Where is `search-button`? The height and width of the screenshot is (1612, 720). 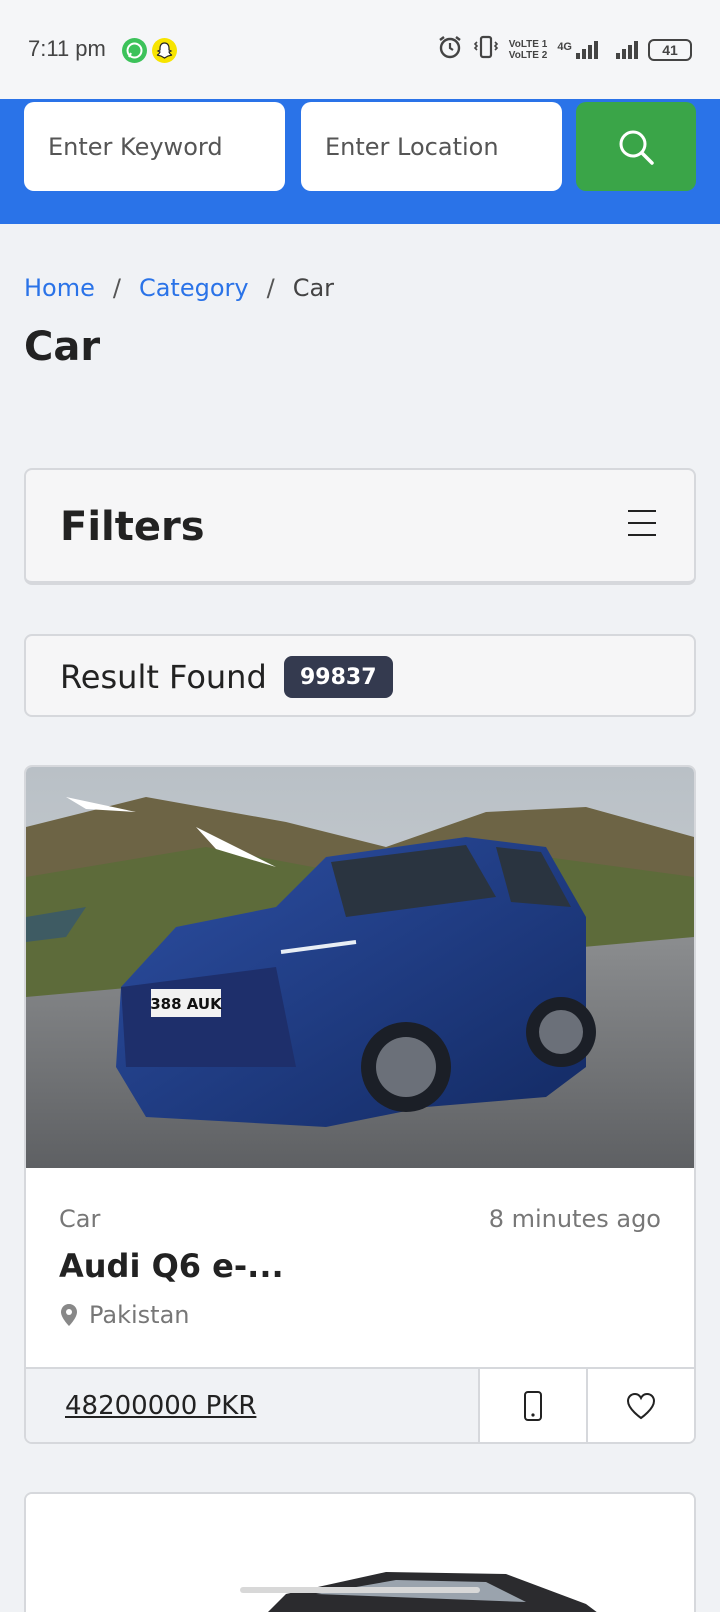
search-button is located at coordinates (636, 146).